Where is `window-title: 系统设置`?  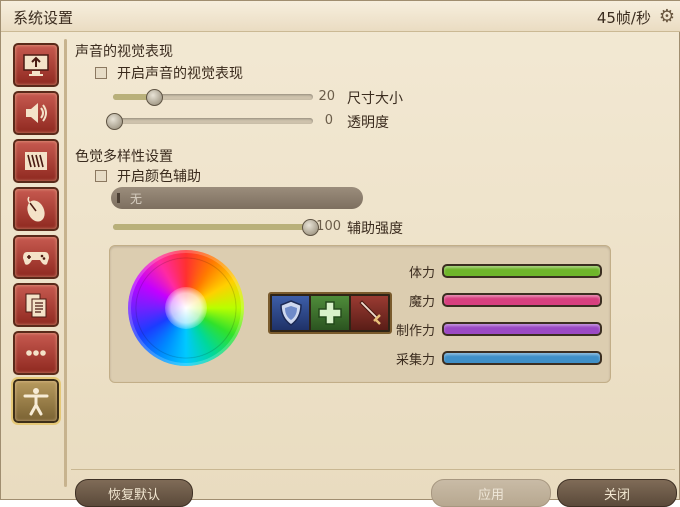 window-title: 系统设置 is located at coordinates (43, 18).